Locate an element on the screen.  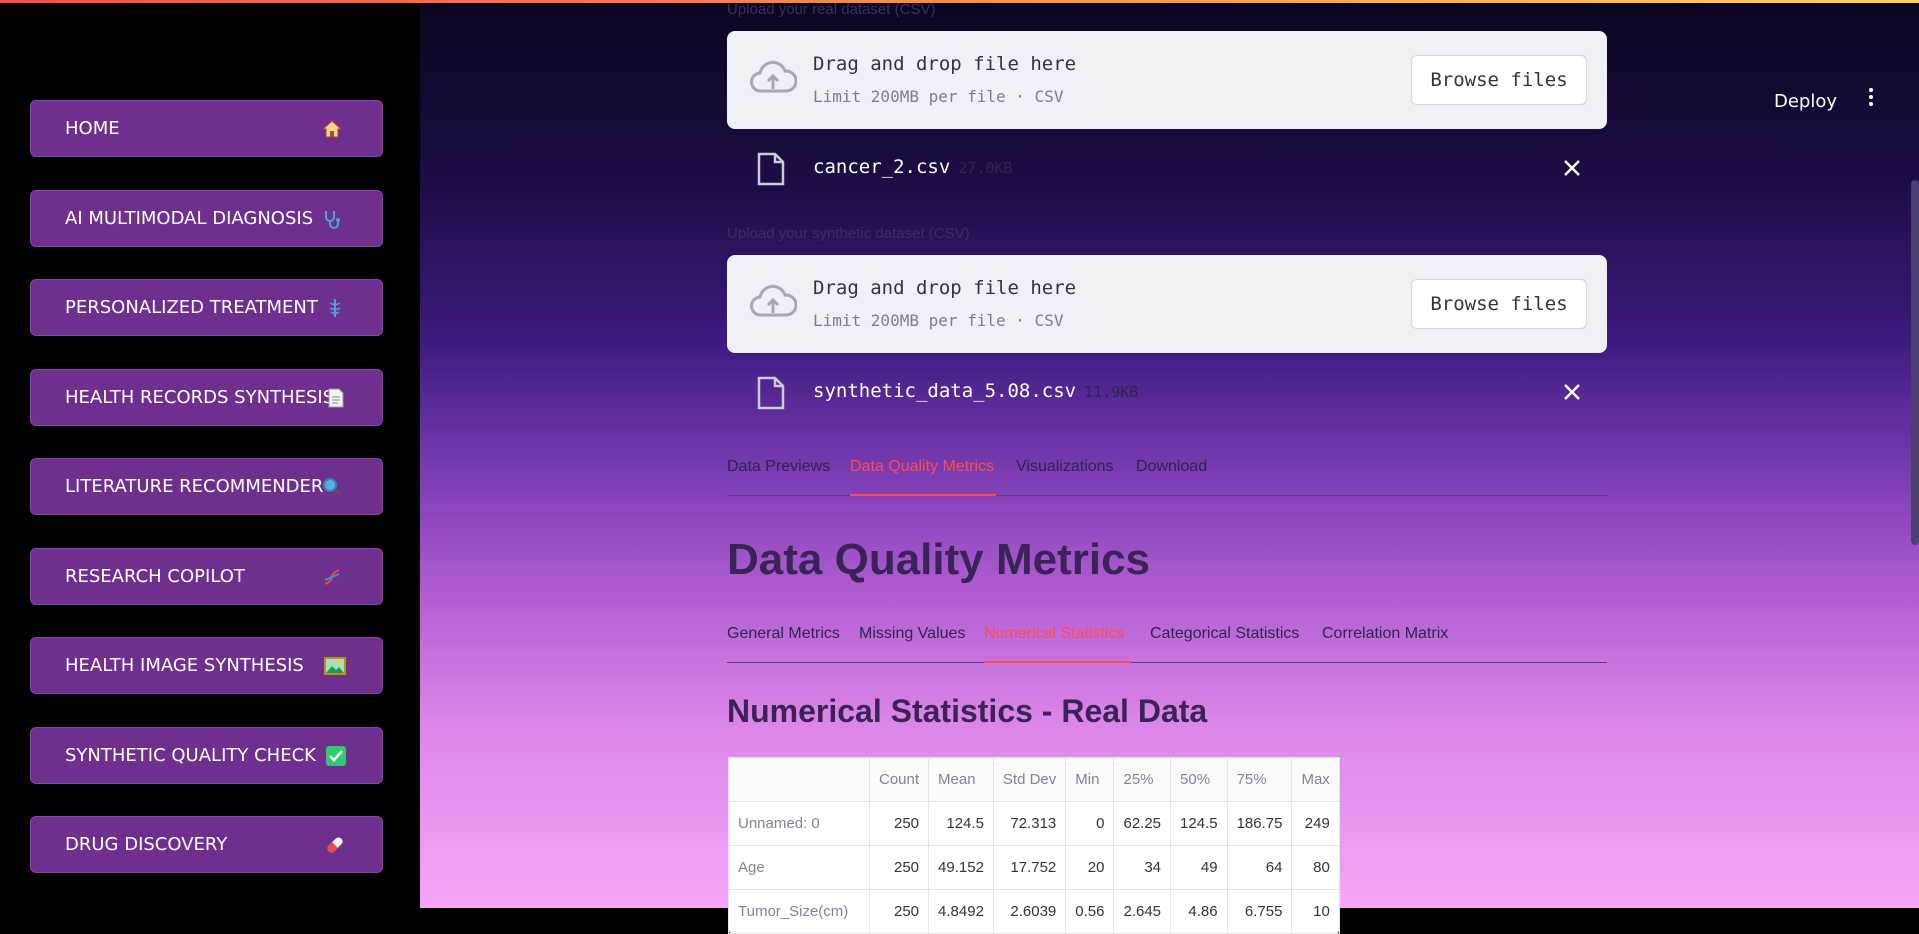
tab-download: Download is located at coordinates (1171, 467).